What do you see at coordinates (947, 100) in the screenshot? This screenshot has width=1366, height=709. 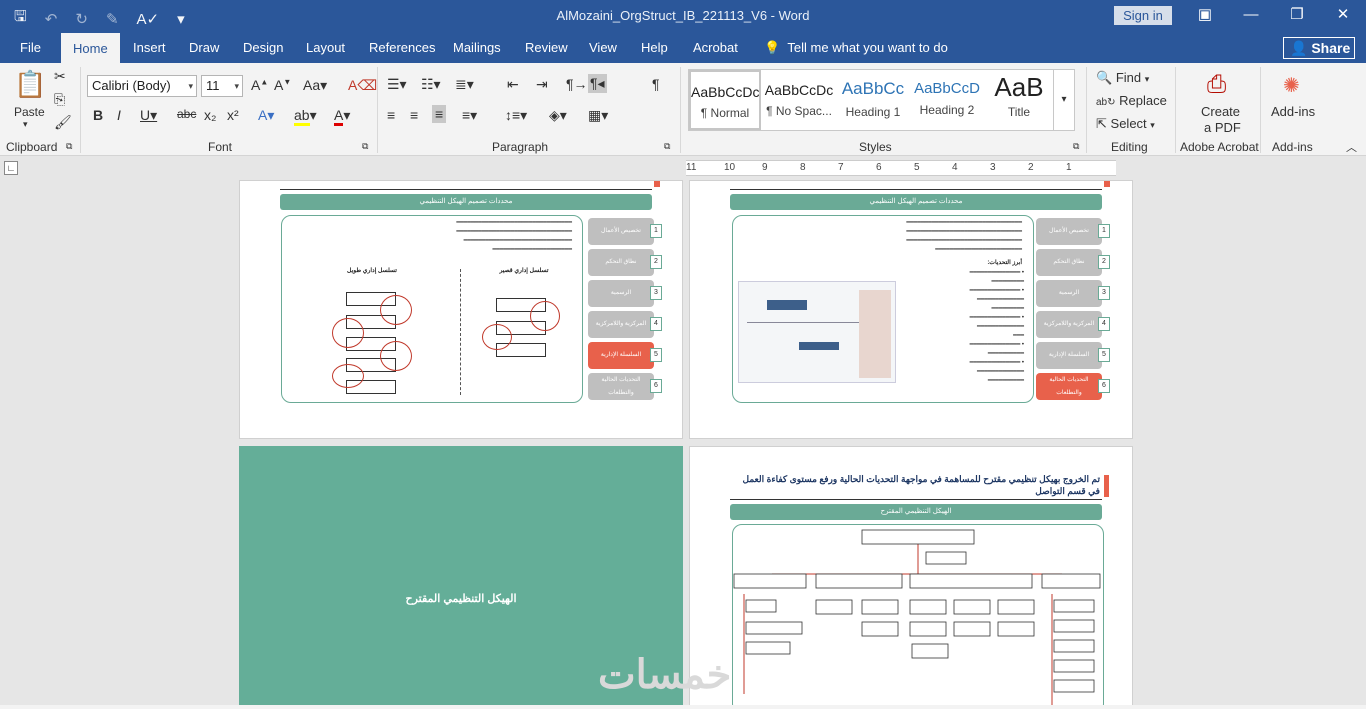 I see `style-heading-2: AaBbCcD Heading 2` at bounding box center [947, 100].